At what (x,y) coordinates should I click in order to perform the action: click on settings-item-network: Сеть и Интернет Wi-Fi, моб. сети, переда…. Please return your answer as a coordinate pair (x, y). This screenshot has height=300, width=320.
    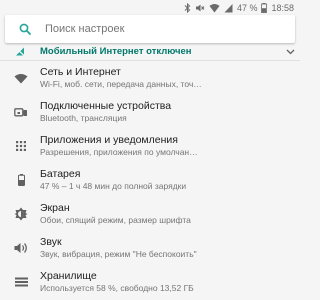
    Looking at the image, I should click on (150, 78).